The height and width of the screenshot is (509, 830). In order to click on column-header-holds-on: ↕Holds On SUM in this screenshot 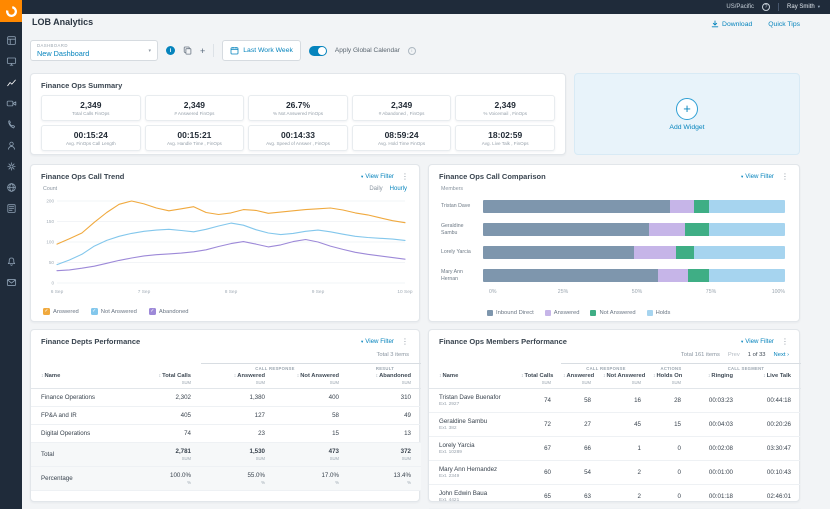, I will do `click(671, 380)`.